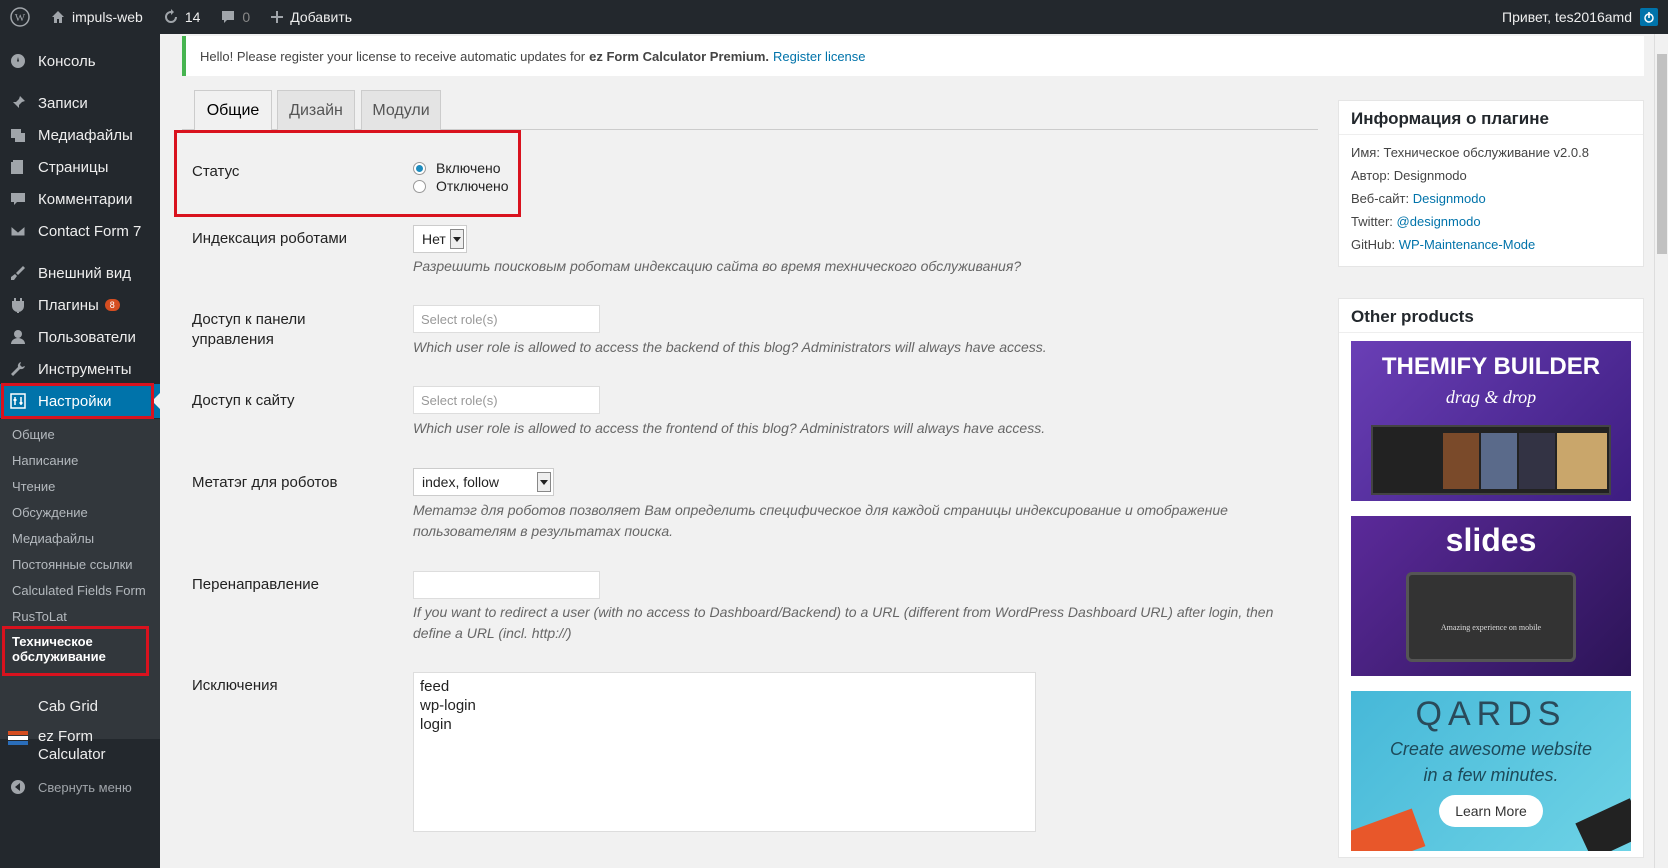 Image resolution: width=1668 pixels, height=868 pixels. I want to click on frontend-access-label: Доступ к сайту, so click(243, 400).